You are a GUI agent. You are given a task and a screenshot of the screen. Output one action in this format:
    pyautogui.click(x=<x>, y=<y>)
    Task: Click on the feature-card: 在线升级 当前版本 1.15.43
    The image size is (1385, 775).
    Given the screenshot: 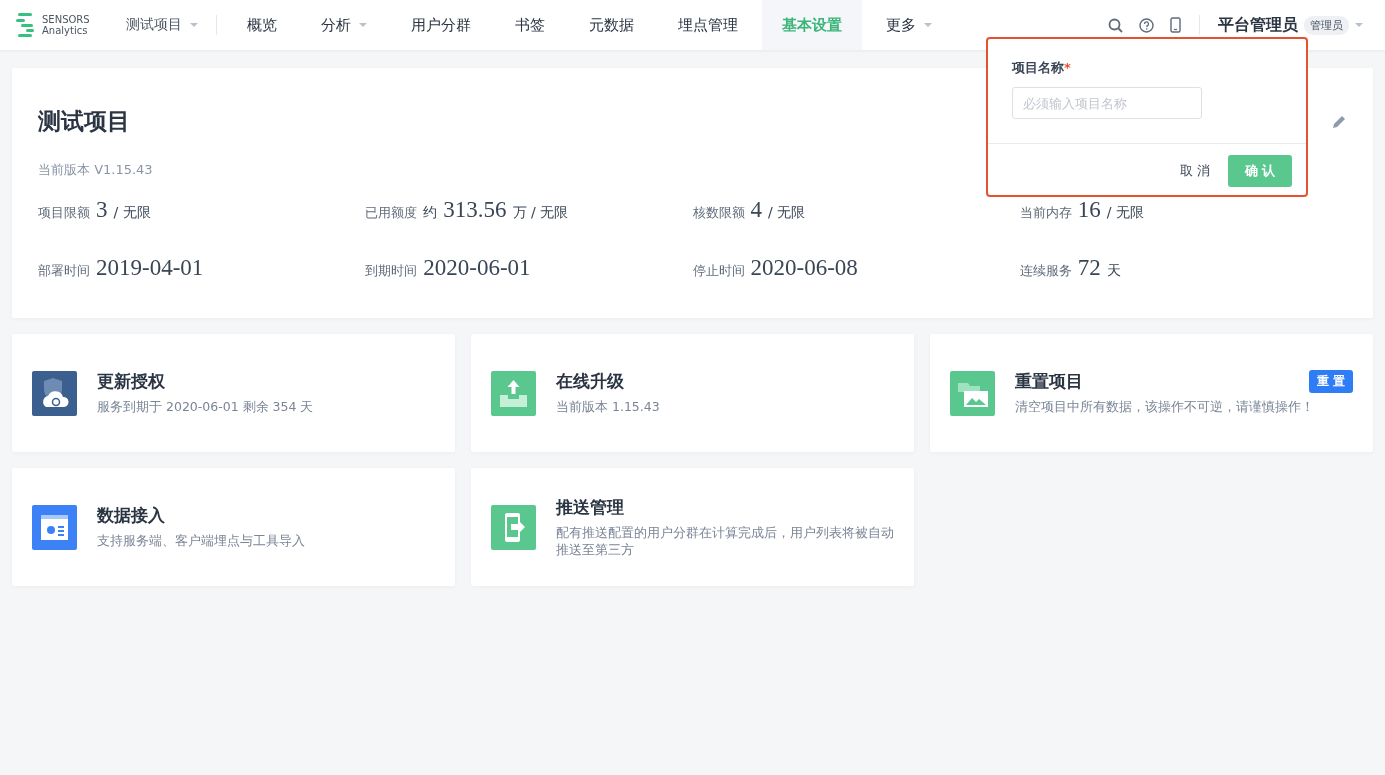 What is the action you would take?
    pyautogui.click(x=692, y=393)
    